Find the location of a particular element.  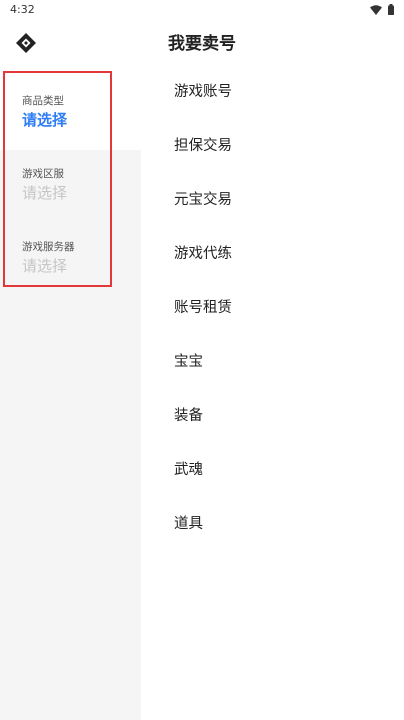

filter-label: 商品类型 is located at coordinates (43, 101).